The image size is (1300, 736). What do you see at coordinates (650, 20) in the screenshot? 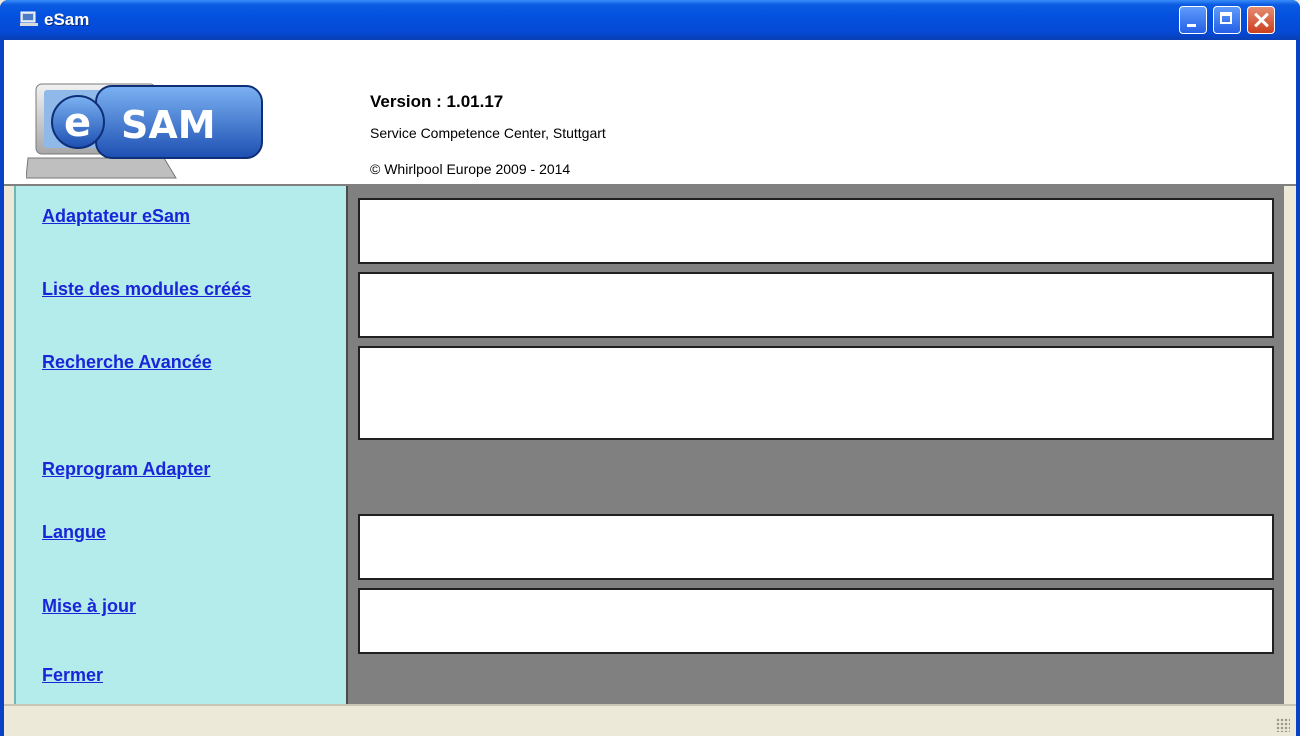
I see `title-bar: eSam` at bounding box center [650, 20].